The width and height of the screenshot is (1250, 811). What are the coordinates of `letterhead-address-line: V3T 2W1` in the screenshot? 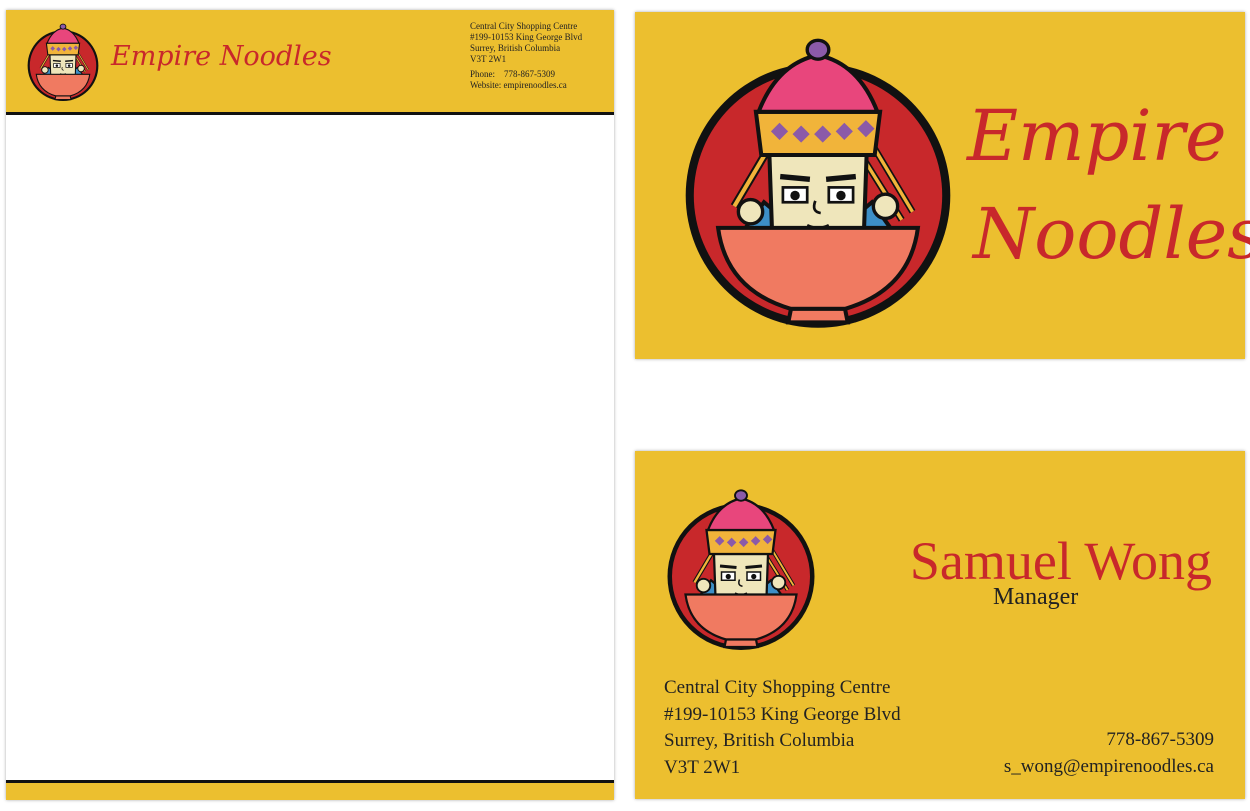 It's located at (488, 59).